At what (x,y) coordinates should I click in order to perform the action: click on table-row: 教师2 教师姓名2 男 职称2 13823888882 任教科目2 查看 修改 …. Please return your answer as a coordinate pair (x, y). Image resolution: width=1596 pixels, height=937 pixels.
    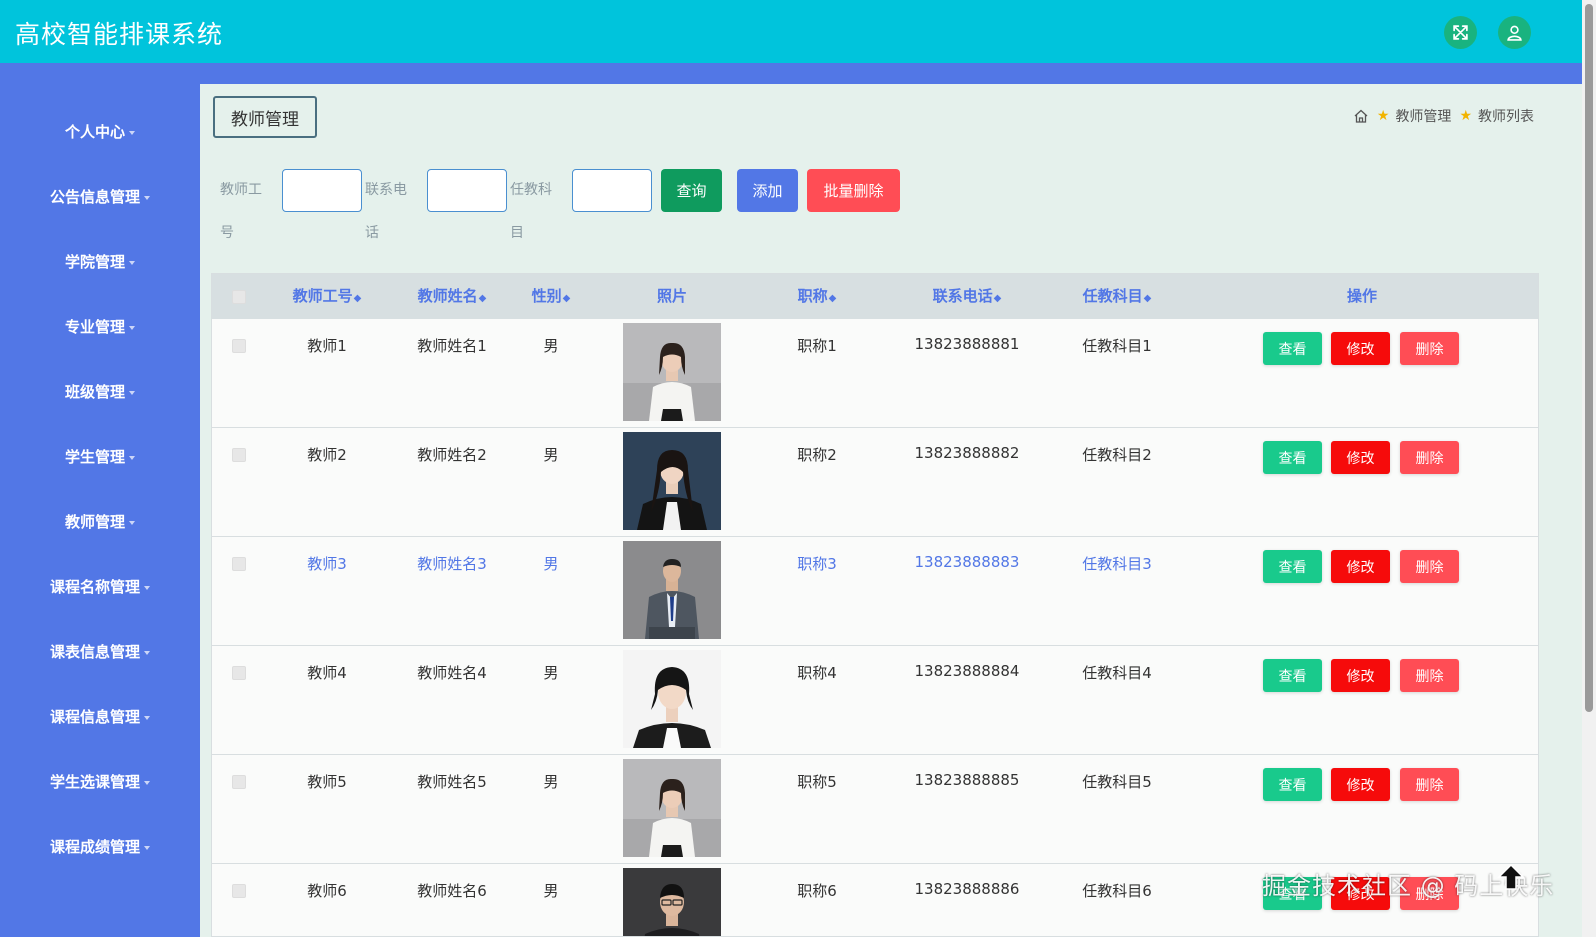
    Looking at the image, I should click on (875, 482).